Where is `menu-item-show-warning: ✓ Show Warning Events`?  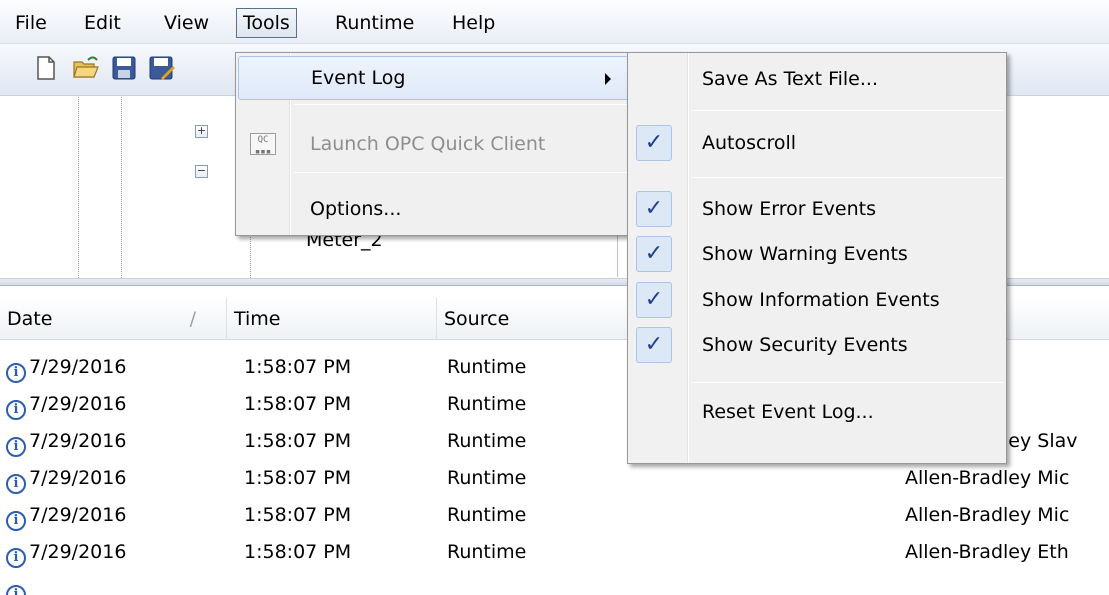
menu-item-show-warning: ✓ Show Warning Events is located at coordinates (817, 254).